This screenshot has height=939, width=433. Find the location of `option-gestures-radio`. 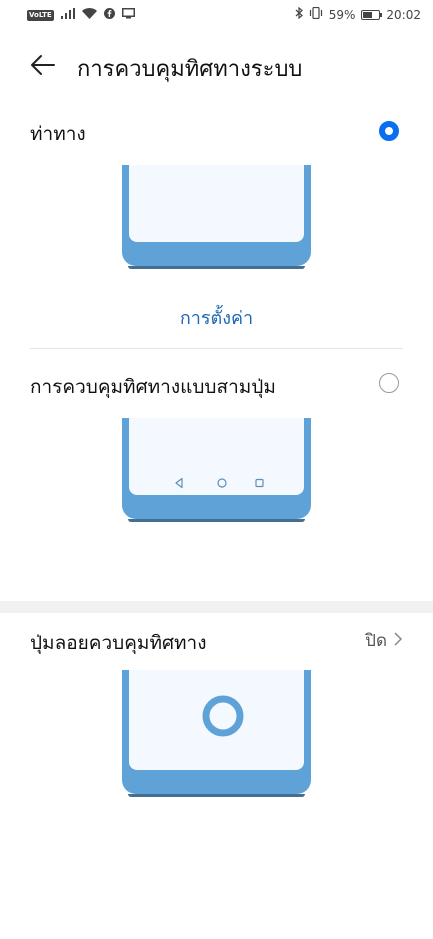

option-gestures-radio is located at coordinates (389, 131).